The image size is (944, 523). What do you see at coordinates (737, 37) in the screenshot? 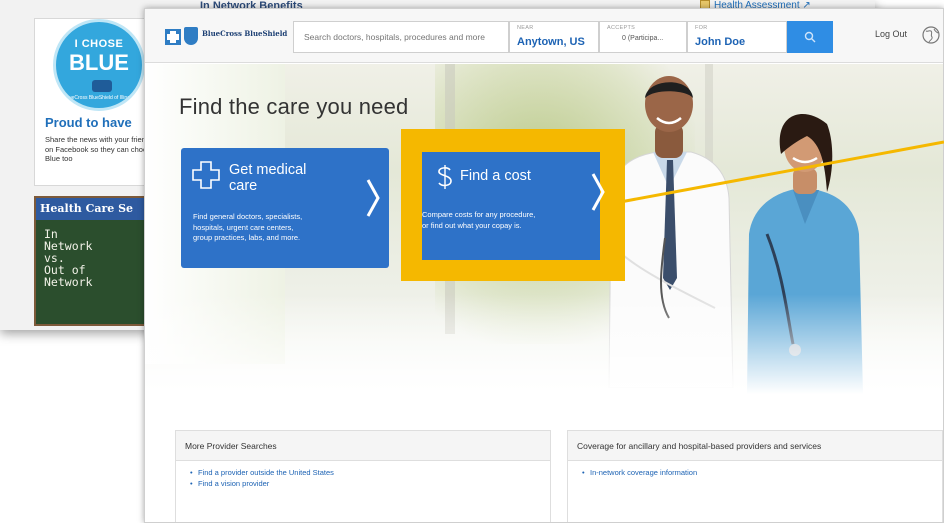
I see `for-field: FOR John Doe` at bounding box center [737, 37].